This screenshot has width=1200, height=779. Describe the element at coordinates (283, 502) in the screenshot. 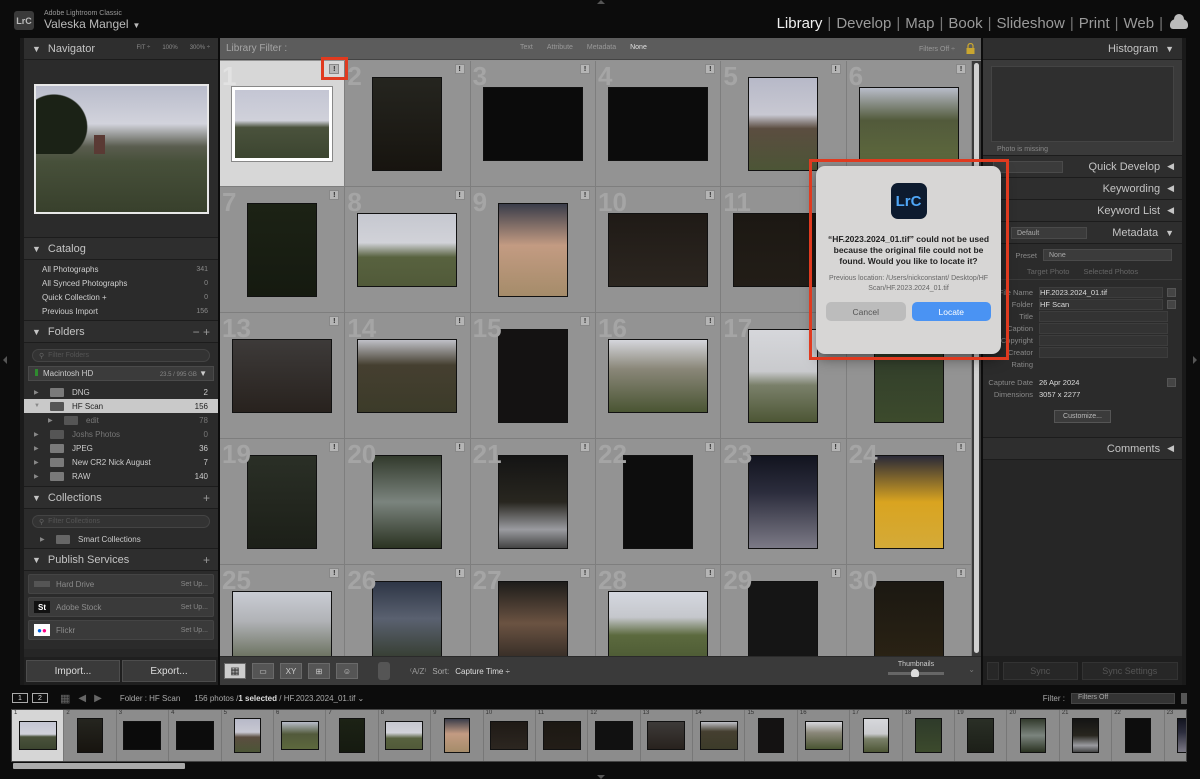

I see `grid-cell: 19!` at that location.